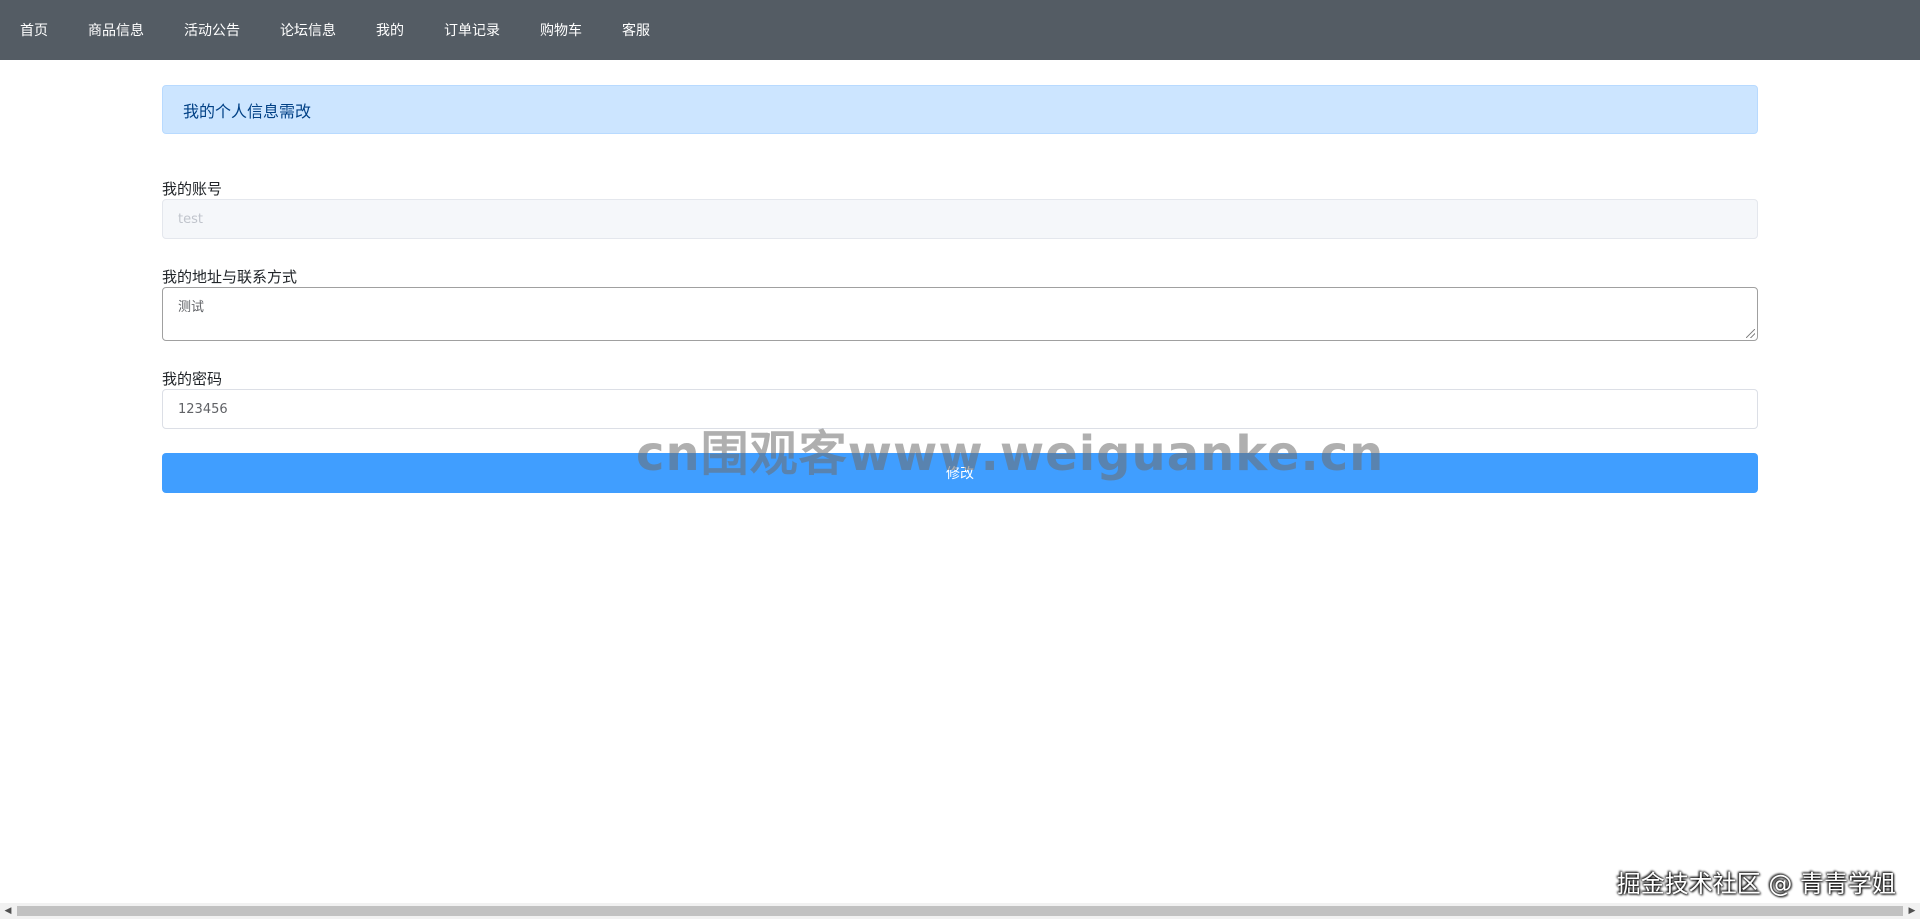 This screenshot has height=919, width=1920. I want to click on nav-item-orders: 订单记录, so click(472, 30).